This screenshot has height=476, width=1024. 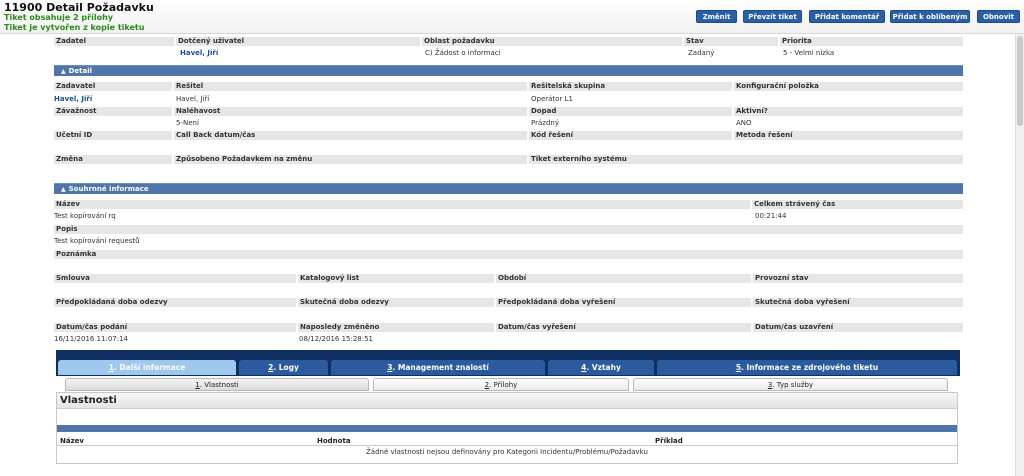 What do you see at coordinates (91, 339) in the screenshot?
I see `submitted-value: 16/11/2016 11:07:14` at bounding box center [91, 339].